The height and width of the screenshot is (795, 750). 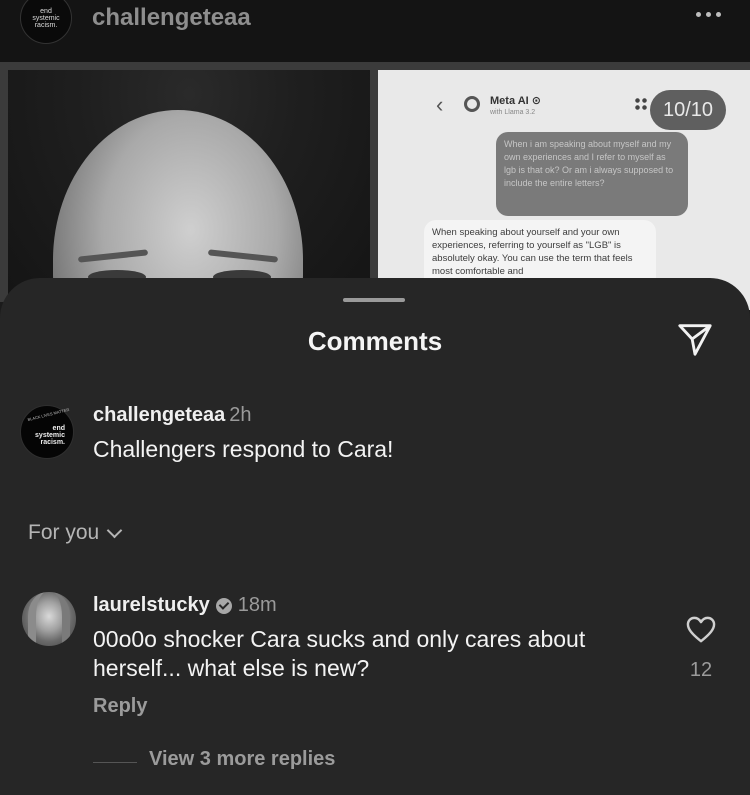 I want to click on verified-badge-icon, so click(x=223, y=605).